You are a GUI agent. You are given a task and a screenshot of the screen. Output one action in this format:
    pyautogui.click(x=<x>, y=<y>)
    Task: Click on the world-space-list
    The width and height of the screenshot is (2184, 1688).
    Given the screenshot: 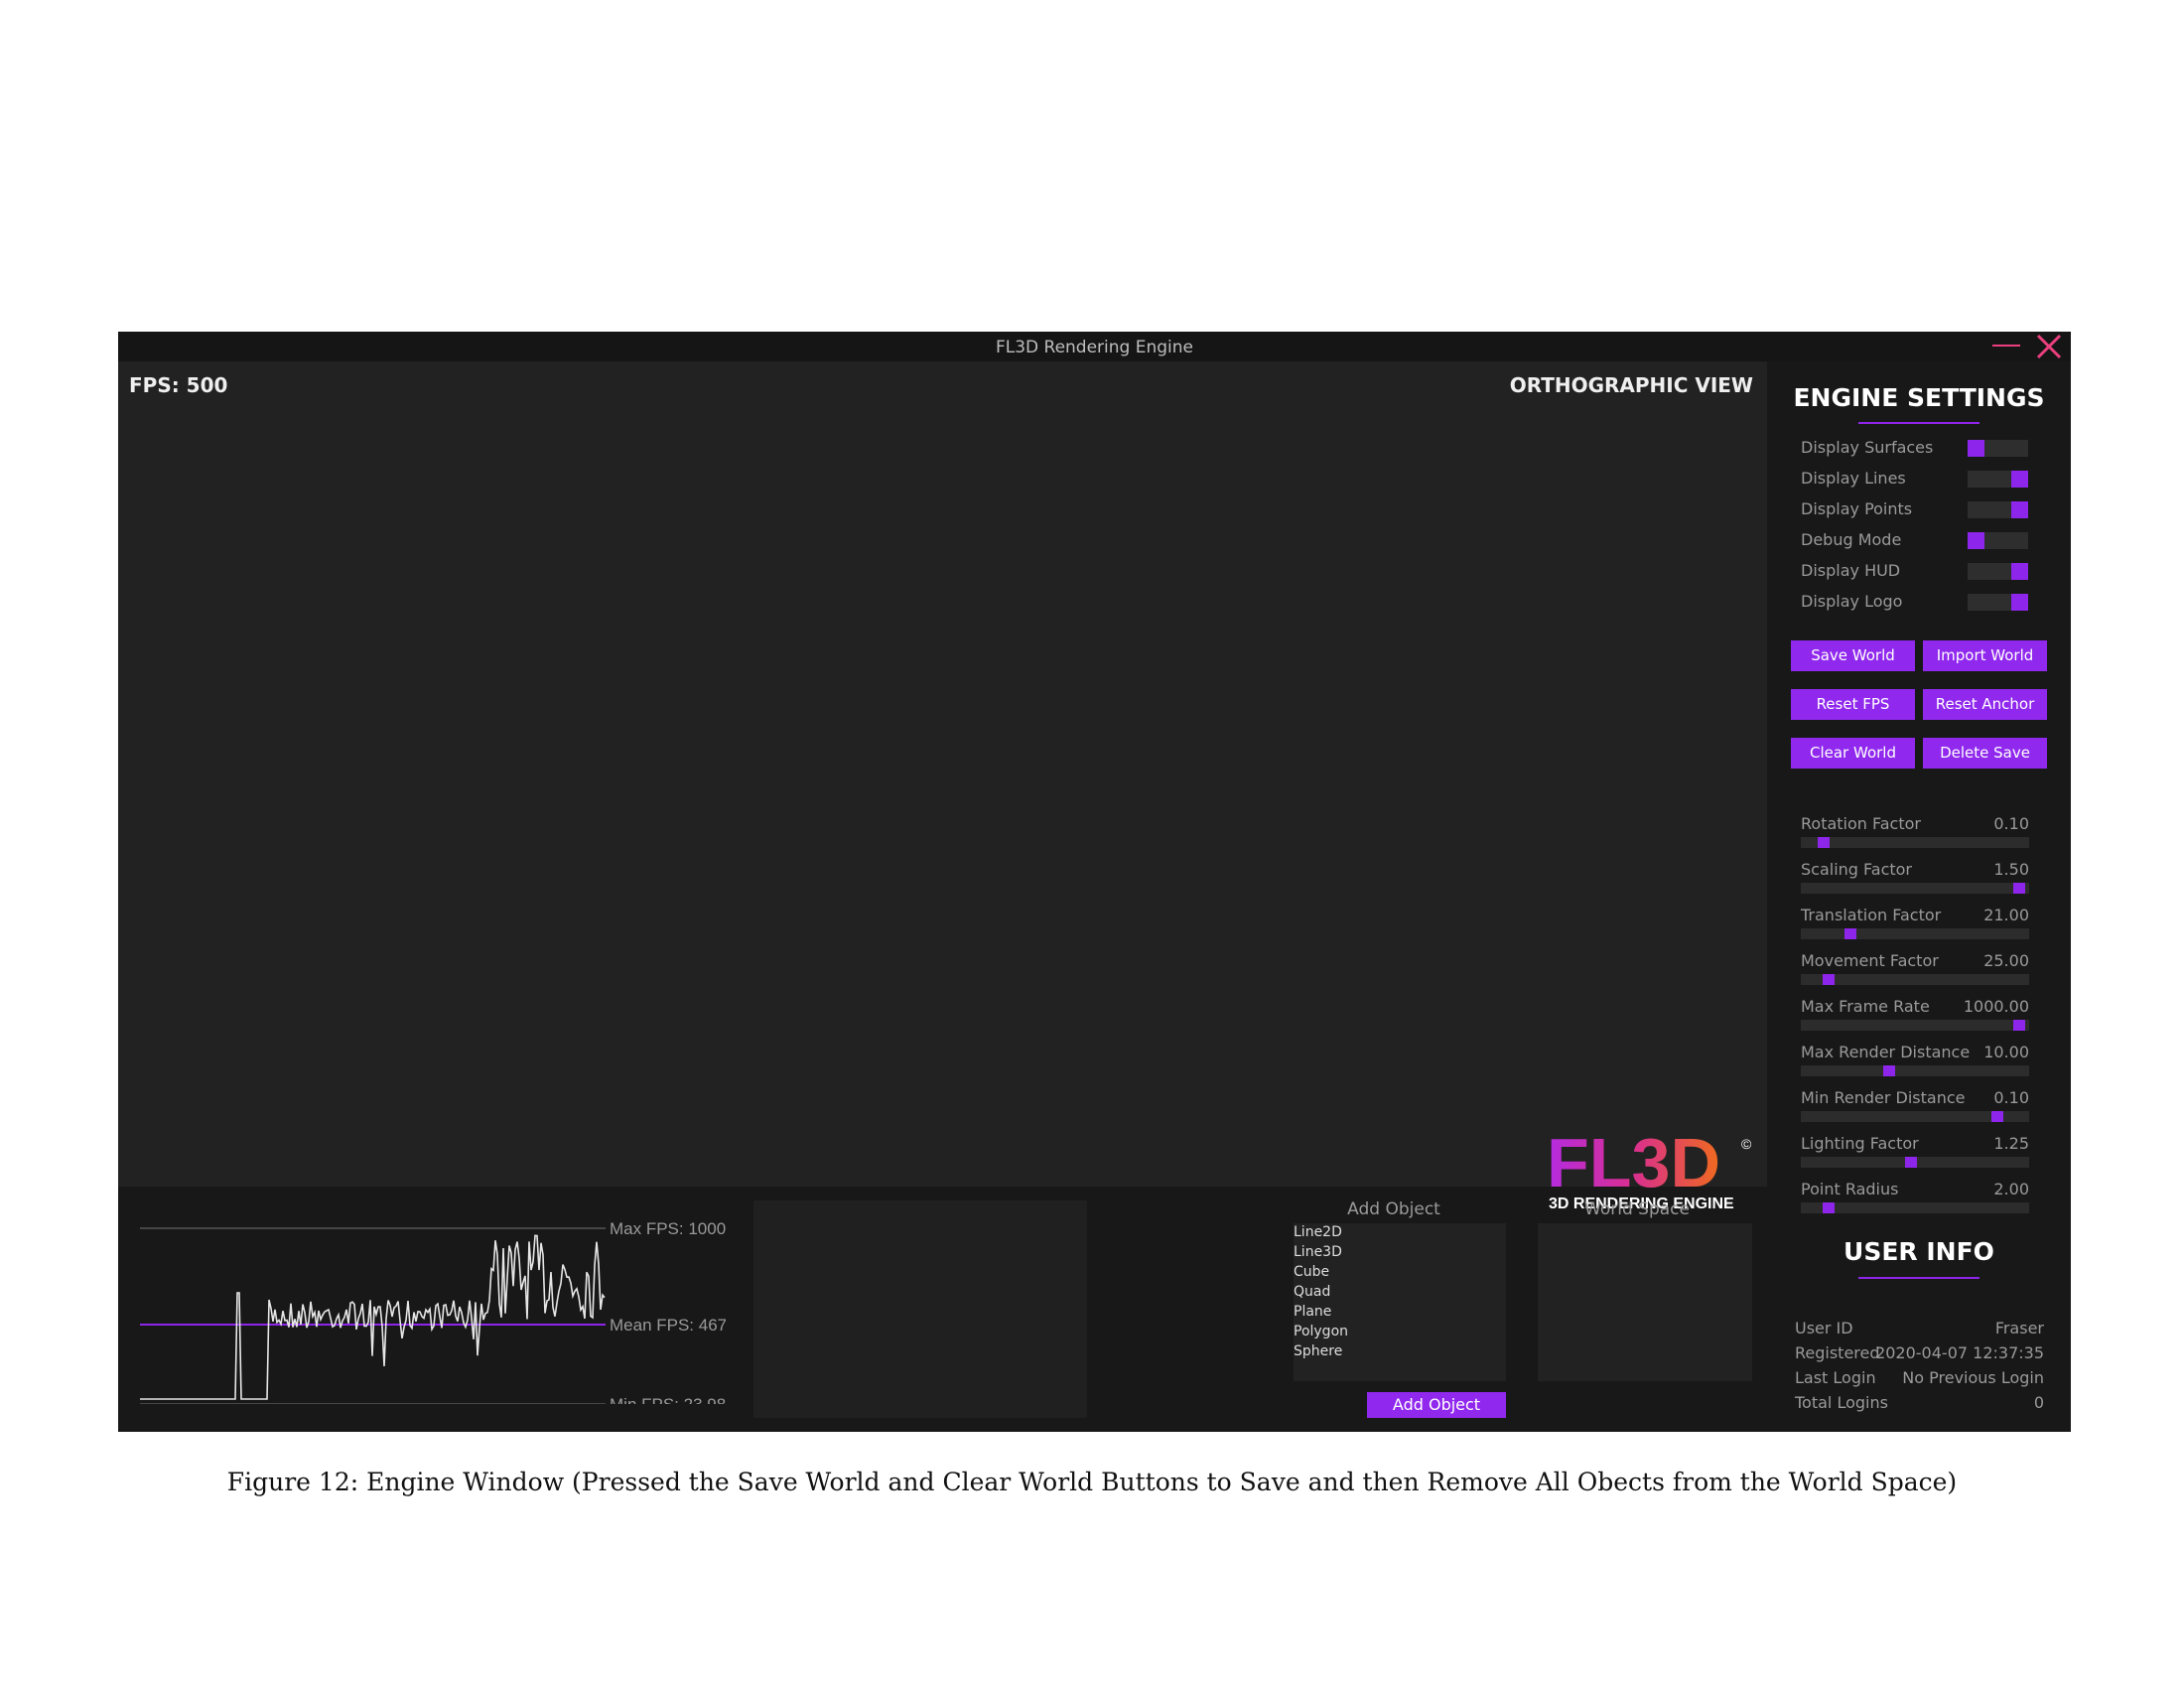 What is the action you would take?
    pyautogui.click(x=1645, y=1302)
    